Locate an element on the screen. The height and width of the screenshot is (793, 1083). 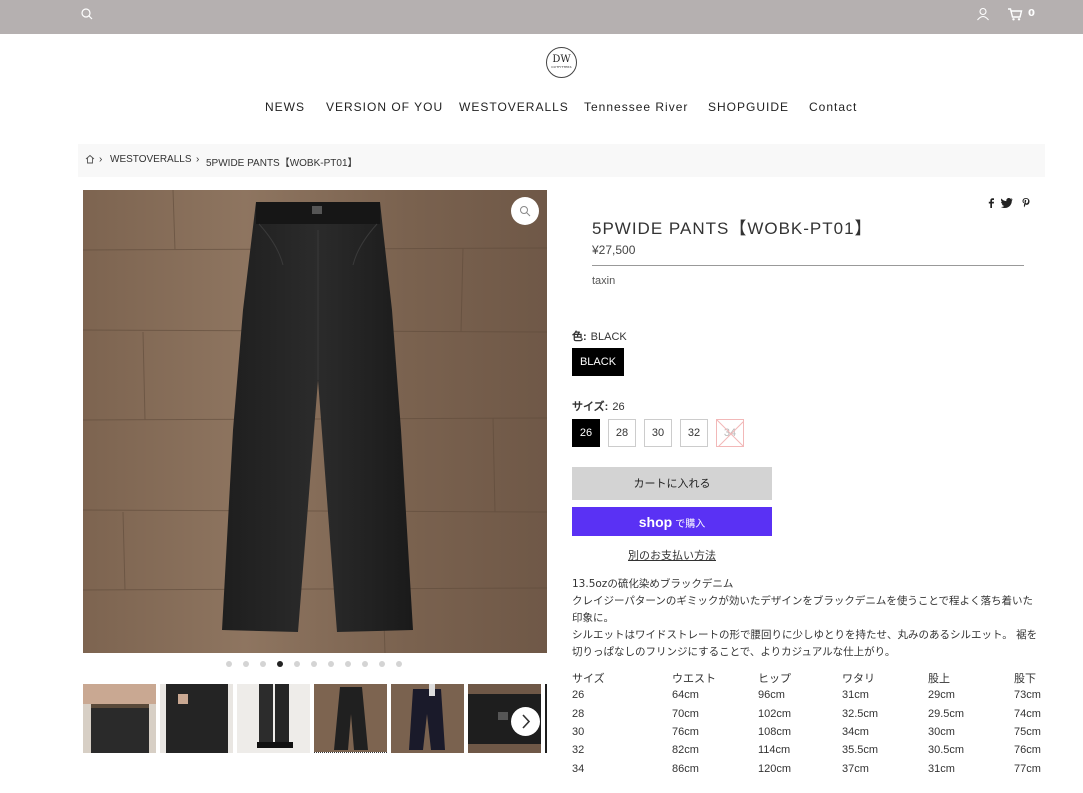
gallery-next-button is located at coordinates (525, 721).